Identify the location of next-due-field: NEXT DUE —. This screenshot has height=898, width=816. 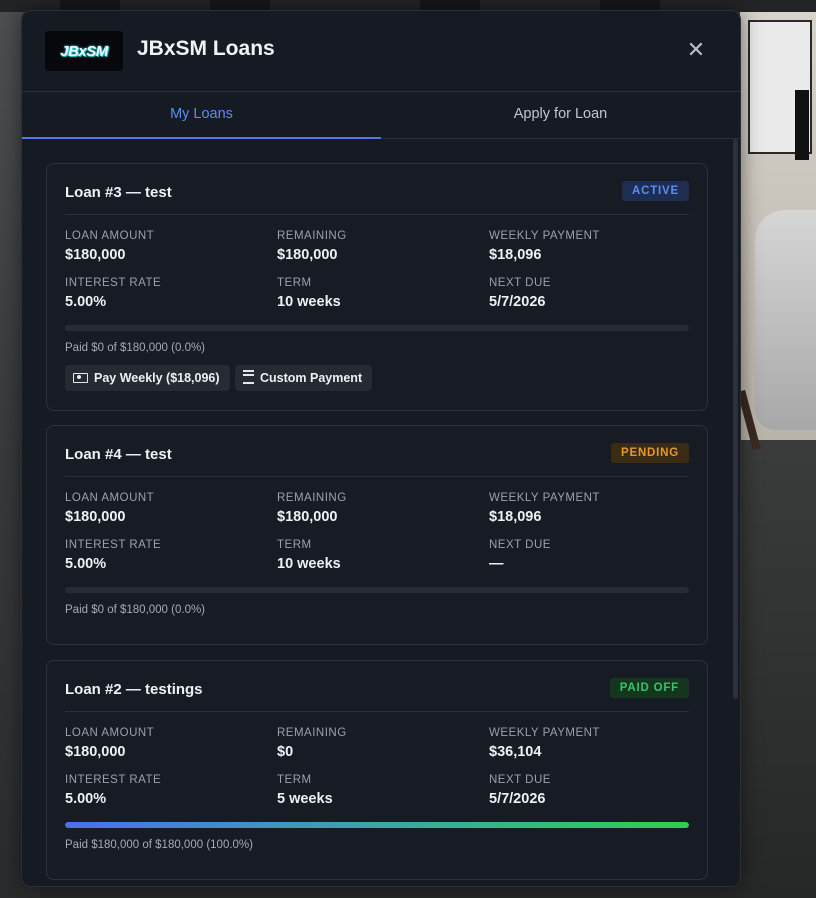
(520, 555).